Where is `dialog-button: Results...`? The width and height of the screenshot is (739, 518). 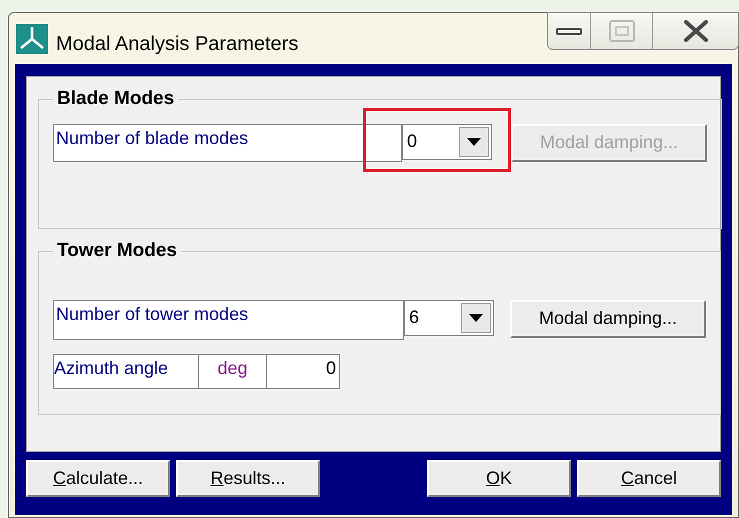 dialog-button: Results... is located at coordinates (248, 478).